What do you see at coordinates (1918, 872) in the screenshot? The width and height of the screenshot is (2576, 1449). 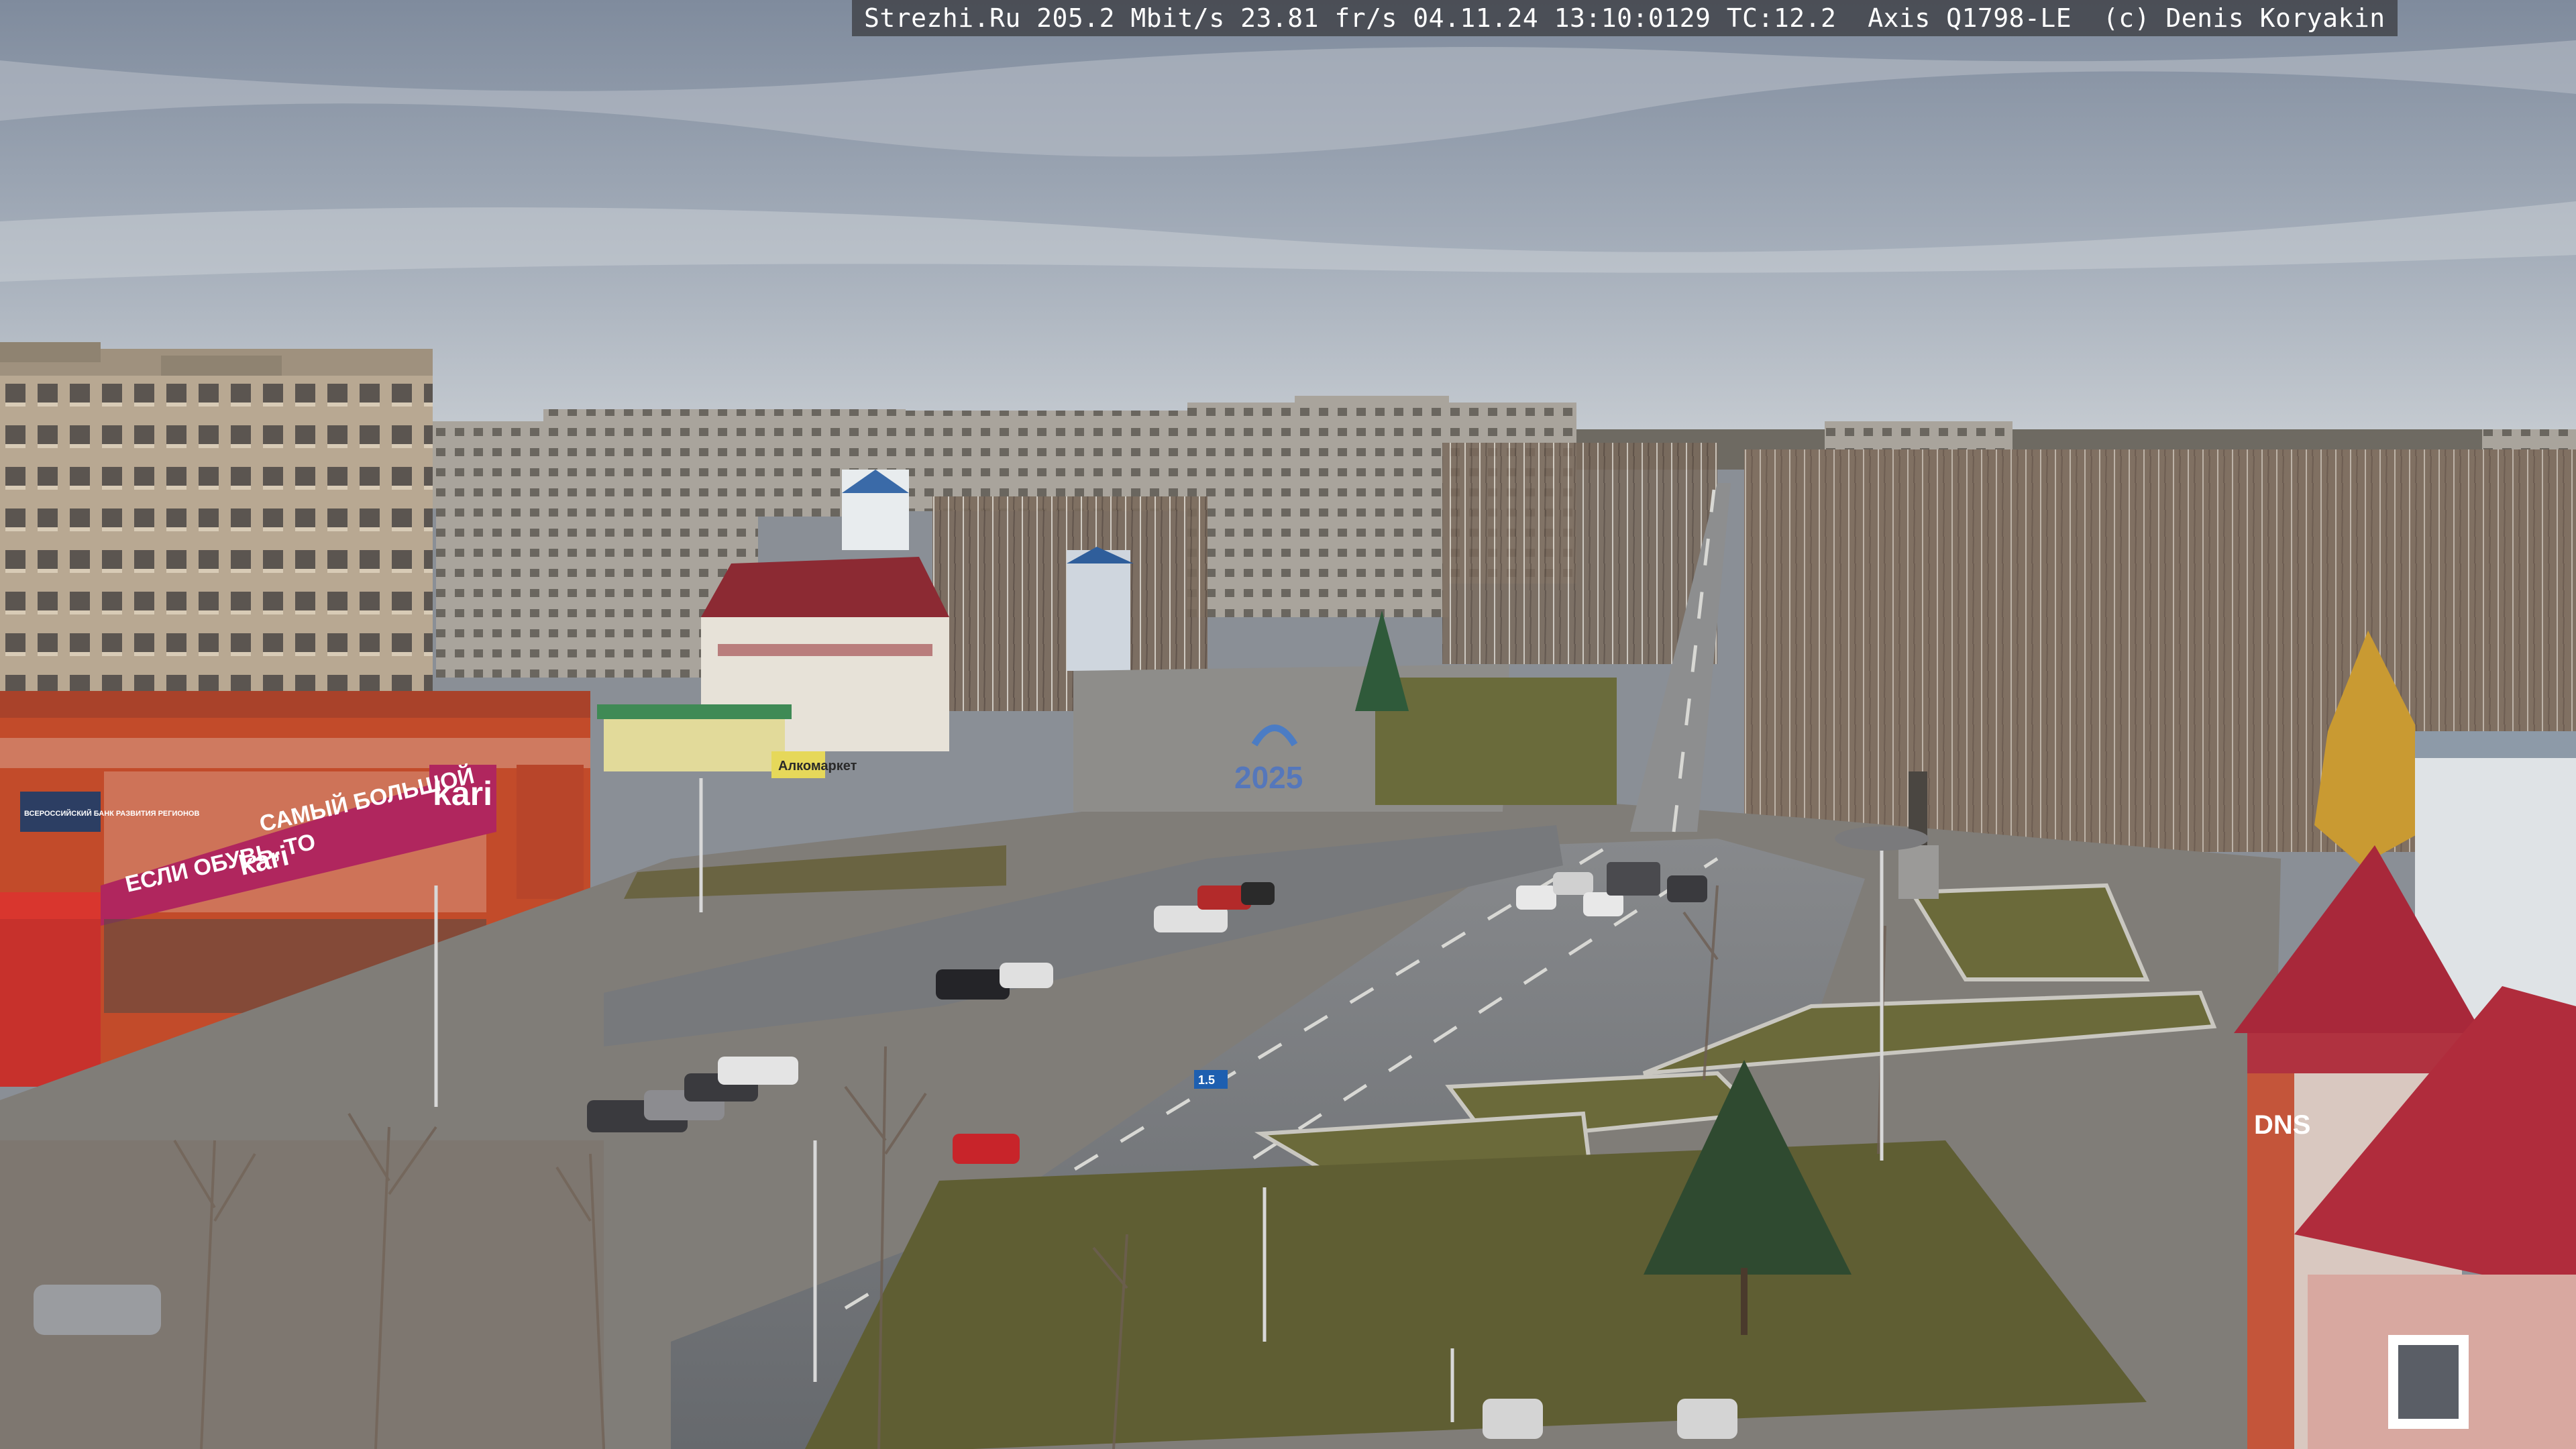 I see `monument-base` at bounding box center [1918, 872].